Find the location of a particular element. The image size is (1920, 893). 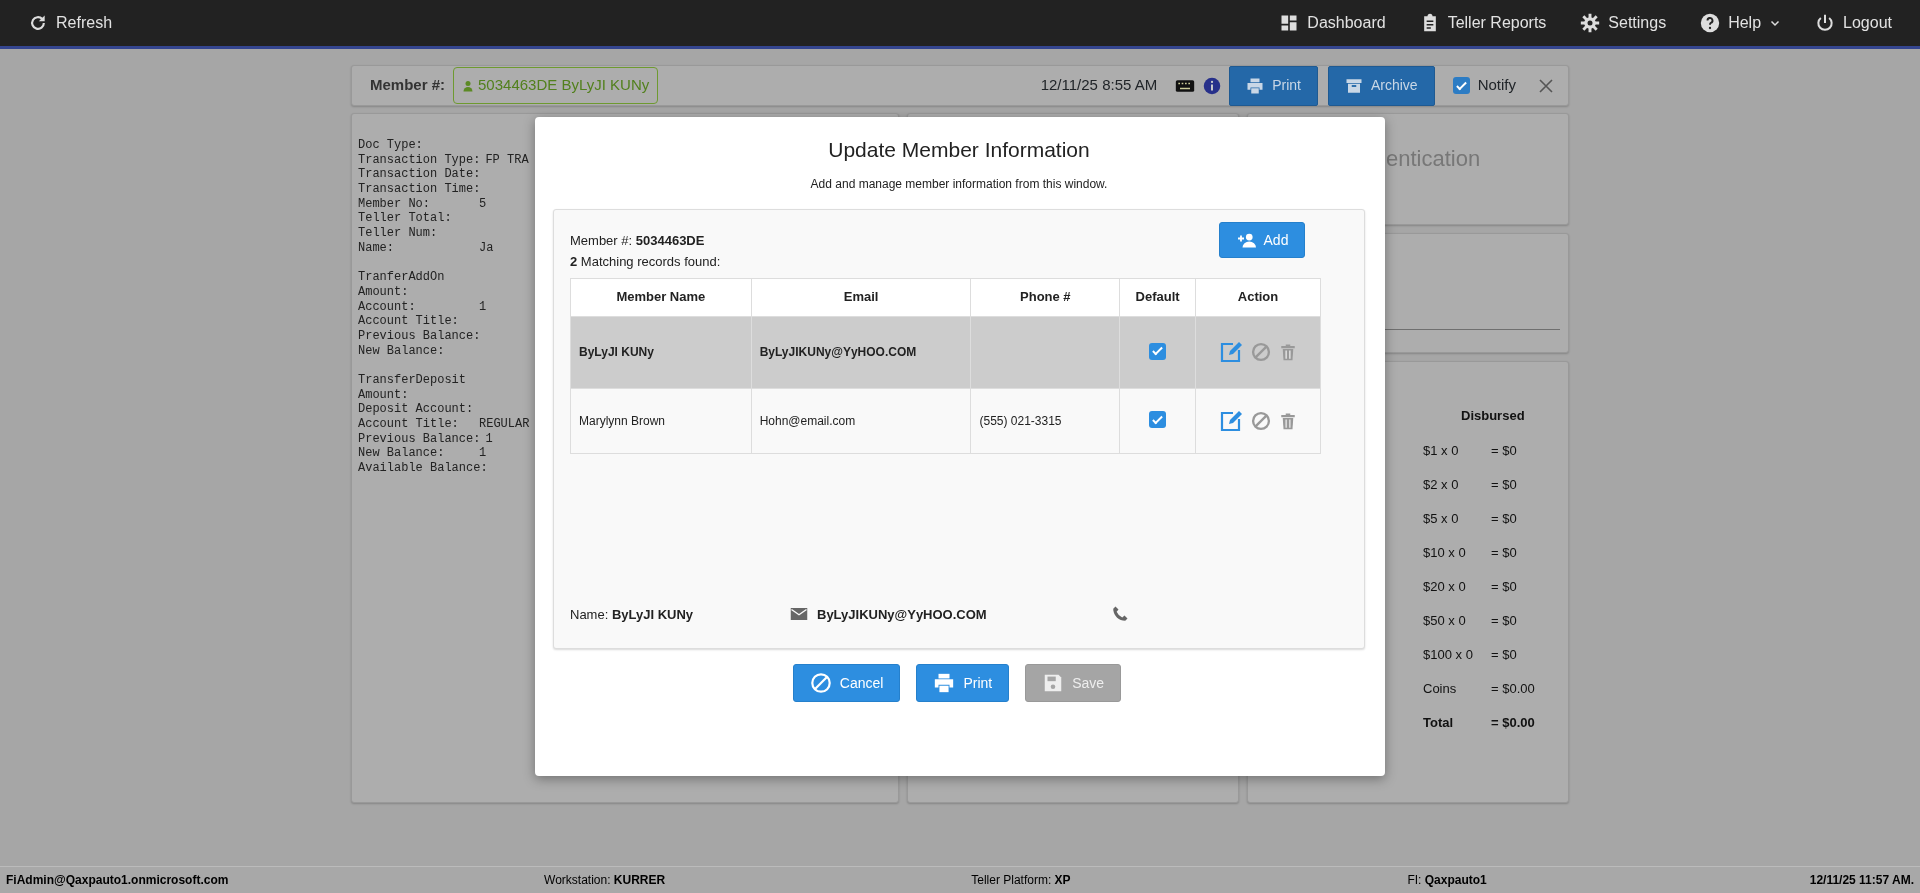

receipt-value: REGULAR is located at coordinates (504, 424).